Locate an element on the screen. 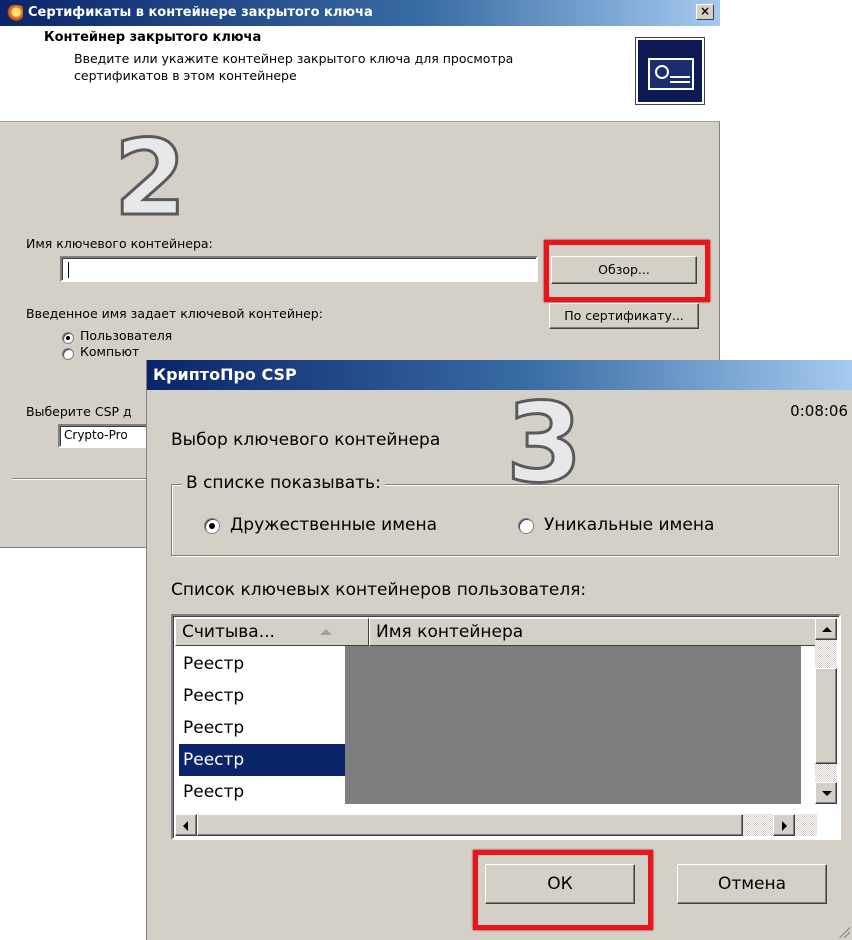 This screenshot has height=940, width=852. countdown-timer: 0:08:06 is located at coordinates (819, 411).